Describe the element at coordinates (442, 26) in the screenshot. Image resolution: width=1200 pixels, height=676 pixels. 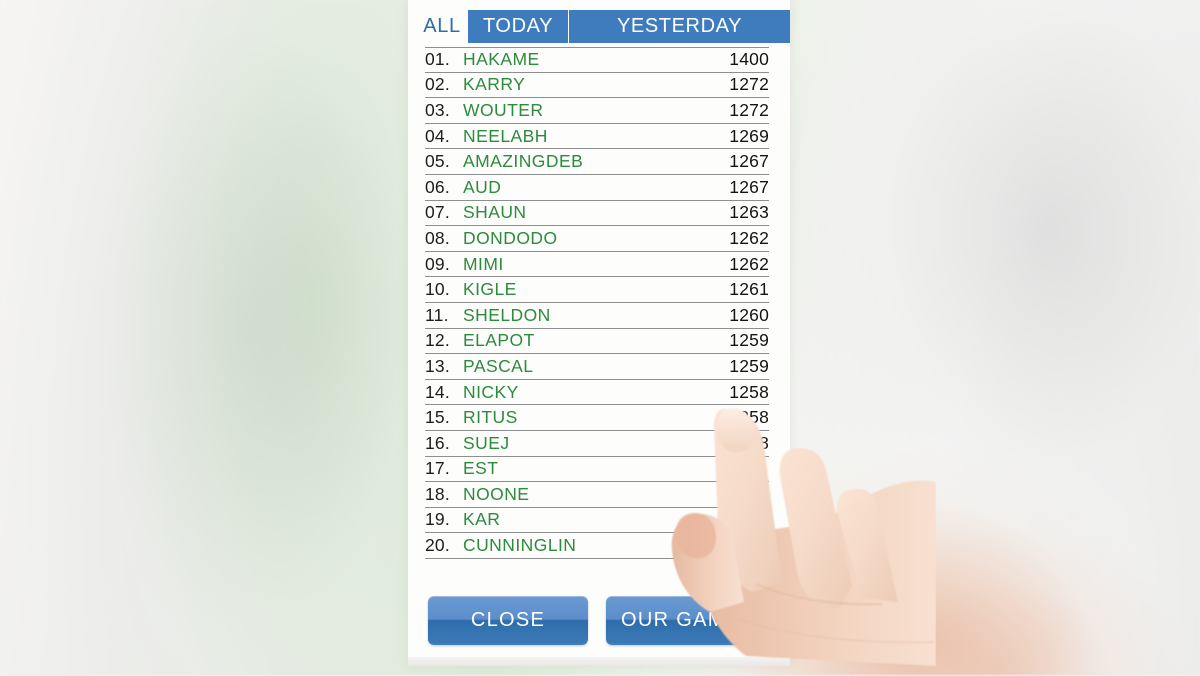
I see `tab-all: ALL` at that location.